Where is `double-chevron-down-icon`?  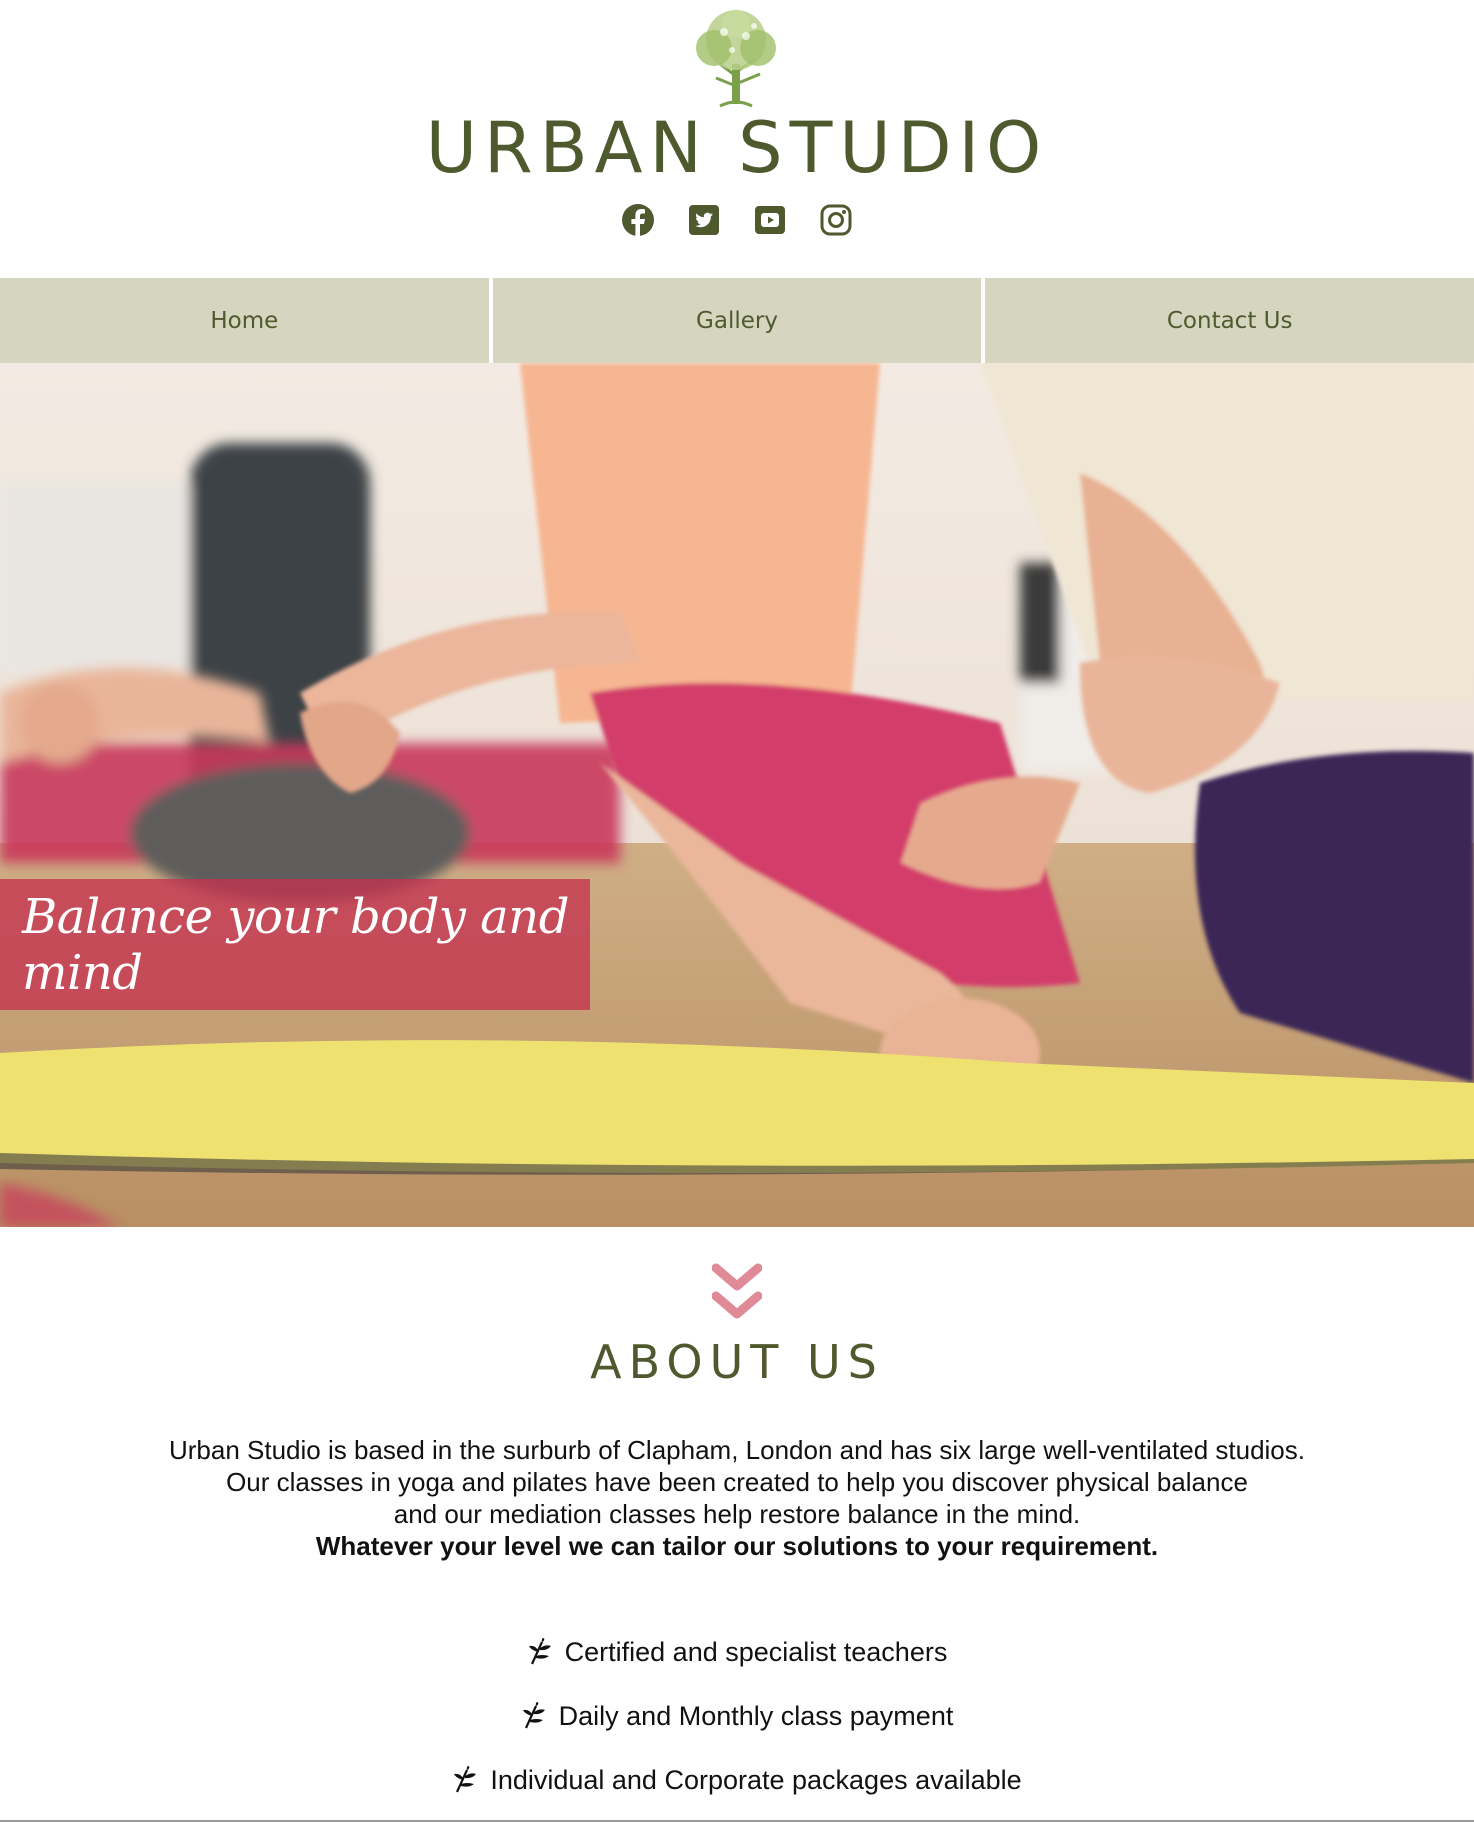 double-chevron-down-icon is located at coordinates (737, 1293).